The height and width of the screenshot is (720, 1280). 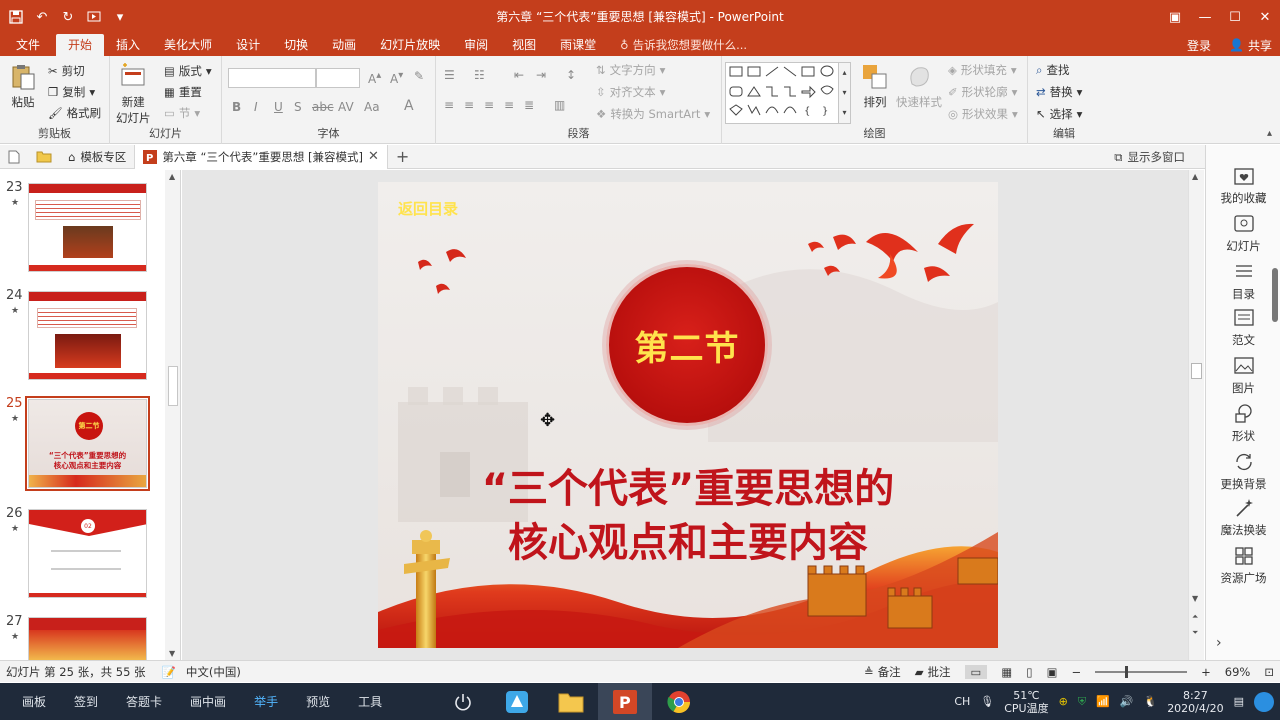 I want to click on login-link: 登录, so click(x=1199, y=45).